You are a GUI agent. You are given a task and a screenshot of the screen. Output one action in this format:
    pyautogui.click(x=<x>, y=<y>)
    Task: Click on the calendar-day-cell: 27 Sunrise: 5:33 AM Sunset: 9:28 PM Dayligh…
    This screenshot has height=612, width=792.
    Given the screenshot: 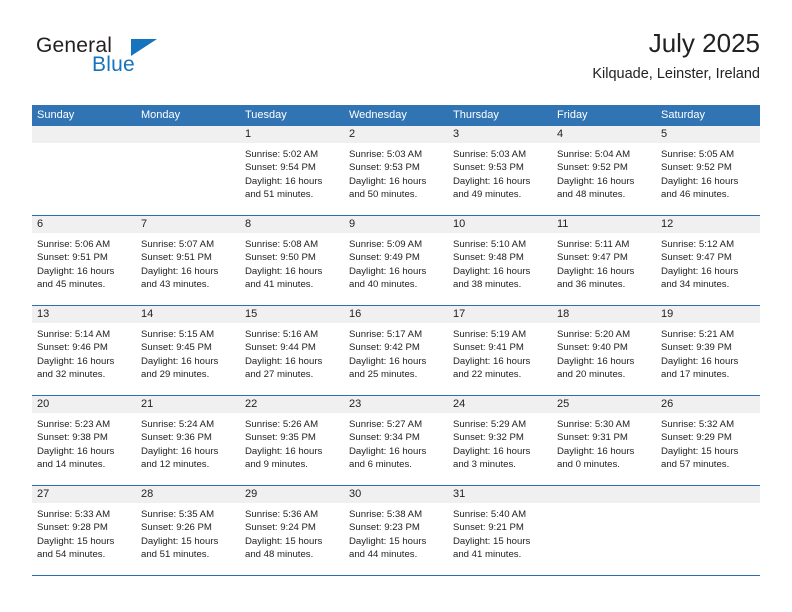 What is the action you would take?
    pyautogui.click(x=84, y=530)
    